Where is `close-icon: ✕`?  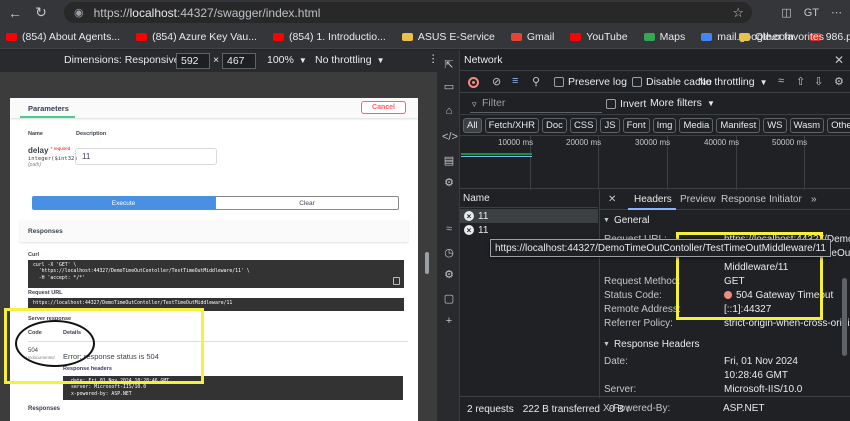 close-icon: ✕ is located at coordinates (839, 60).